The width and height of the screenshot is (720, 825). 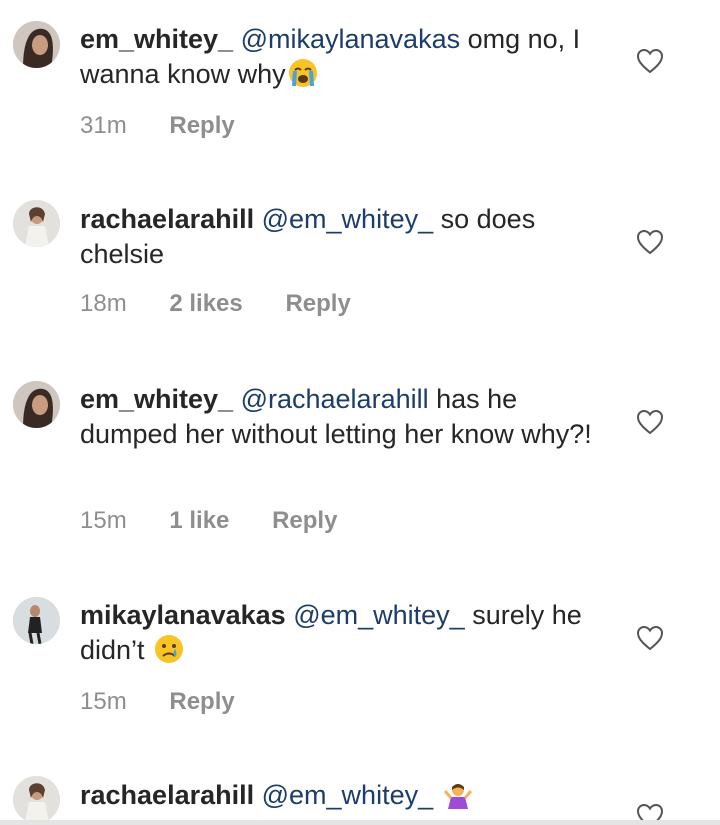 I want to click on comment-meta: 18m 2 likes Reply, so click(x=215, y=304).